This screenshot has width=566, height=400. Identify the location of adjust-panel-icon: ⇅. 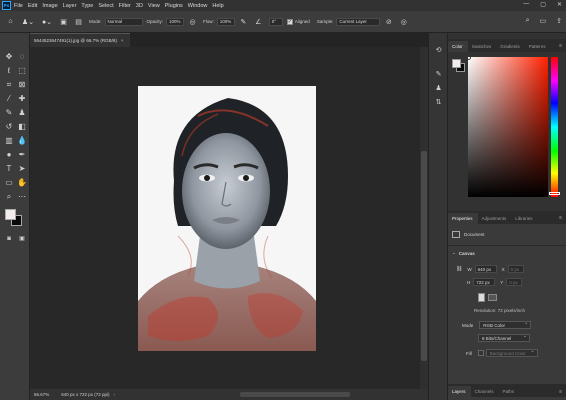
(438, 101).